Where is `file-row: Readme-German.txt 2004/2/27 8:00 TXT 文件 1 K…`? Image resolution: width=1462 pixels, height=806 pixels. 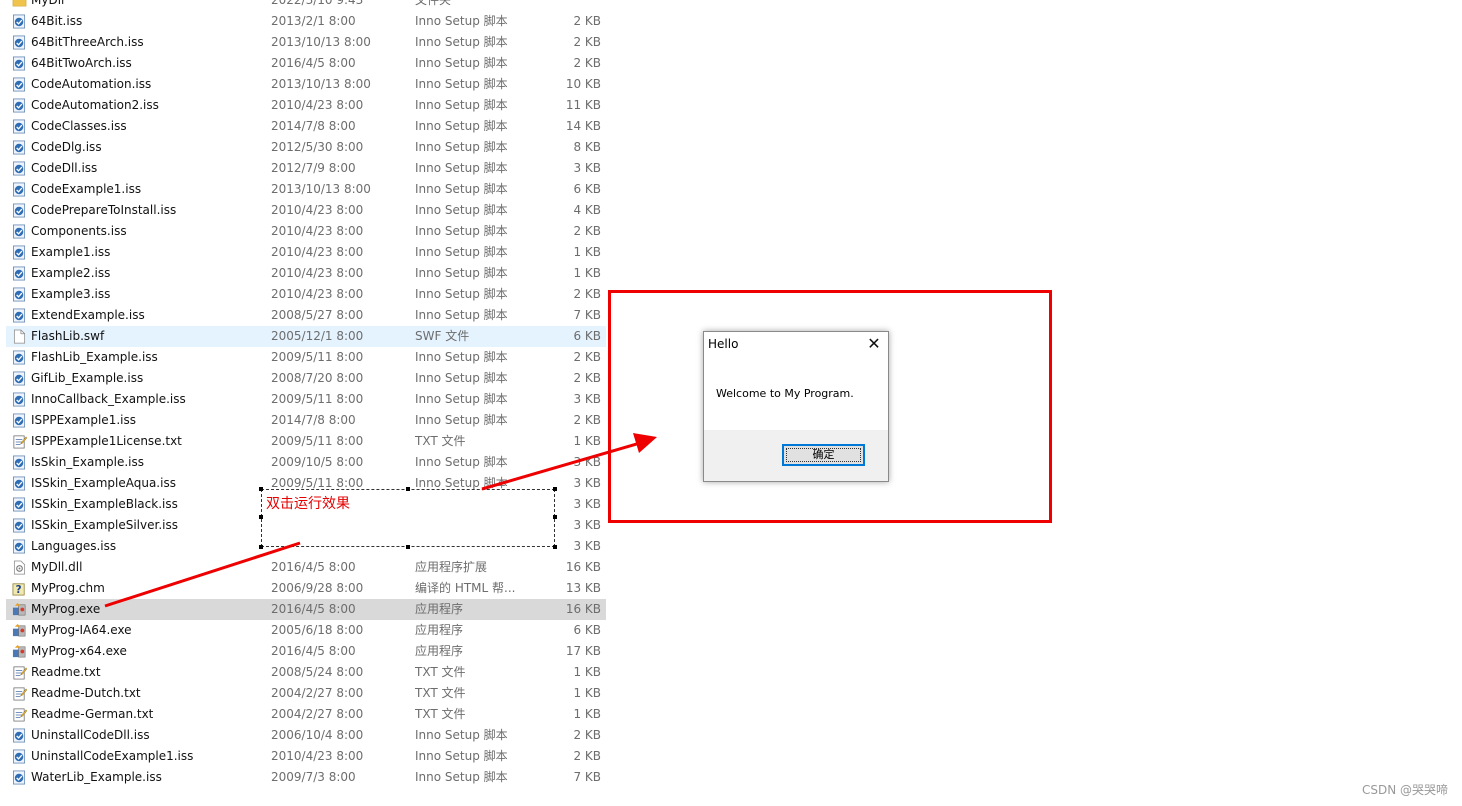
file-row: Readme-German.txt 2004/2/27 8:00 TXT 文件 1 K… is located at coordinates (306, 714).